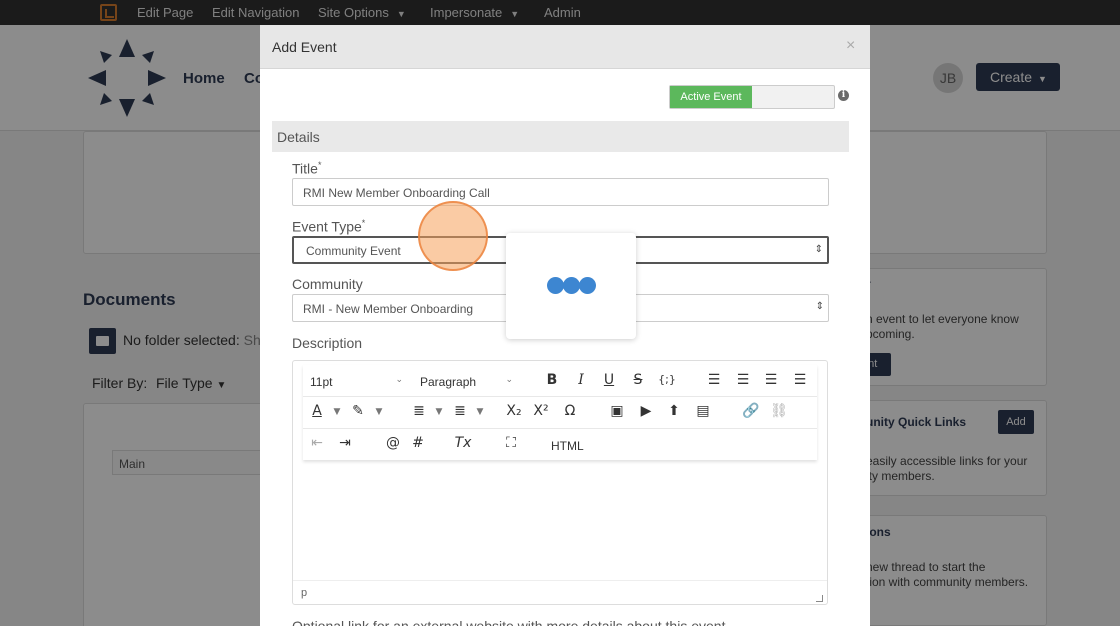 The width and height of the screenshot is (1120, 626). I want to click on html-source-button: HTML, so click(567, 446).